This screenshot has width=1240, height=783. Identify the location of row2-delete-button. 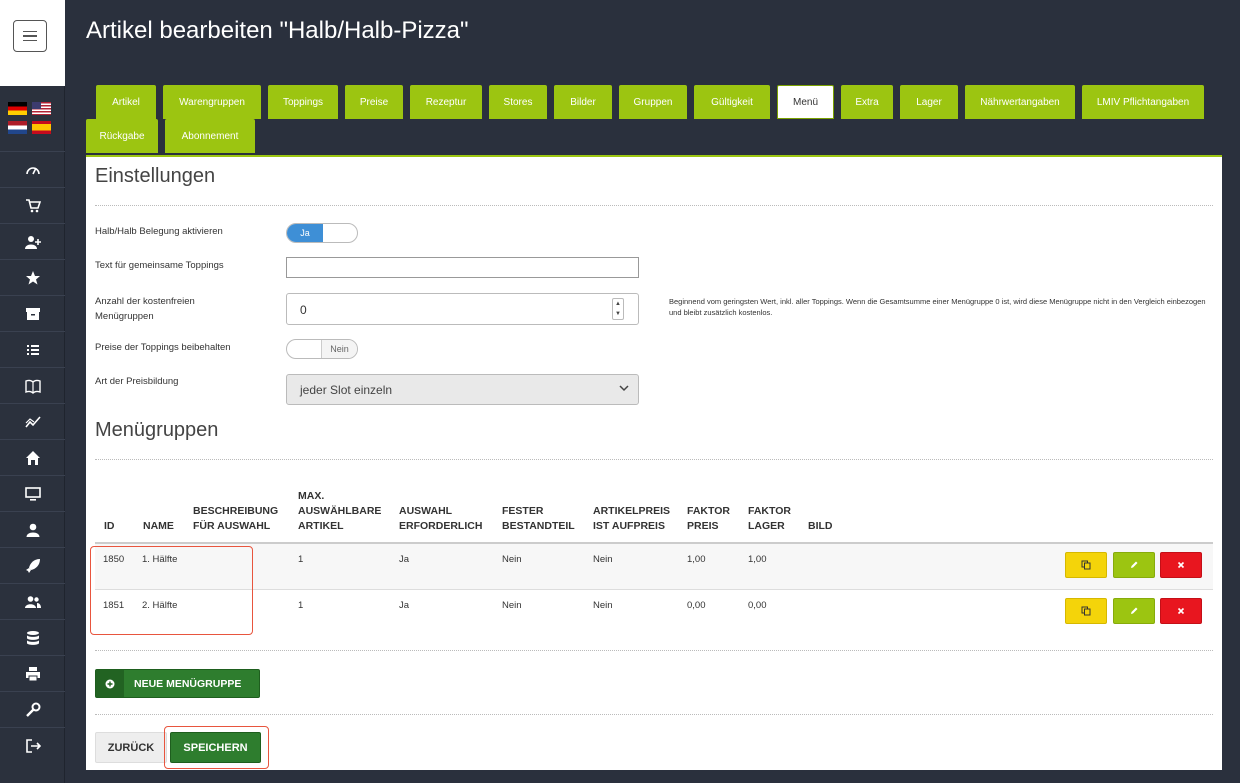
(1181, 611).